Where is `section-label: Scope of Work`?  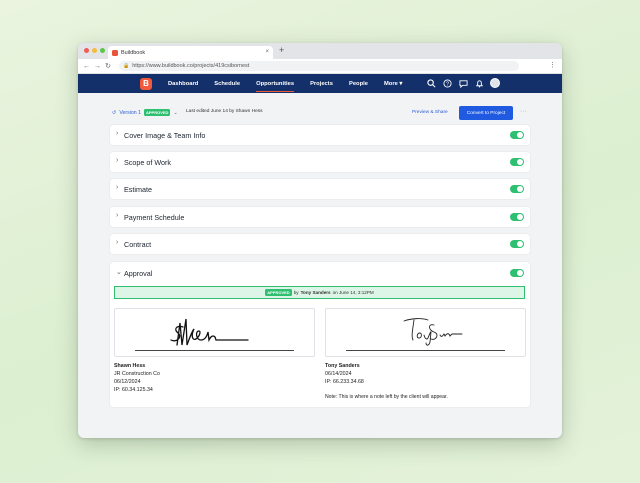 section-label: Scope of Work is located at coordinates (148, 162).